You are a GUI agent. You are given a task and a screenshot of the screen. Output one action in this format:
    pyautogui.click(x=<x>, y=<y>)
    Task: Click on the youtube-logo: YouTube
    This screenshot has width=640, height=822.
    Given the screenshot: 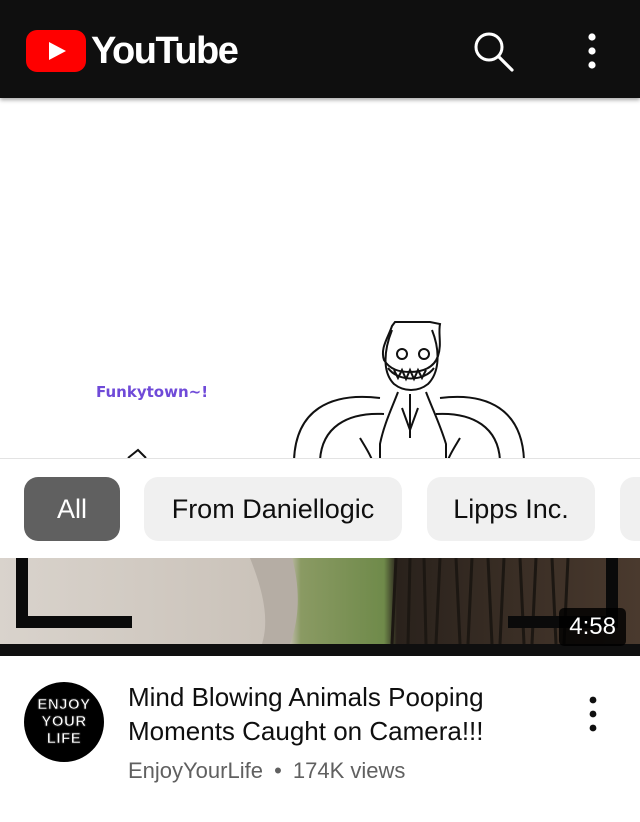 What is the action you would take?
    pyautogui.click(x=132, y=51)
    